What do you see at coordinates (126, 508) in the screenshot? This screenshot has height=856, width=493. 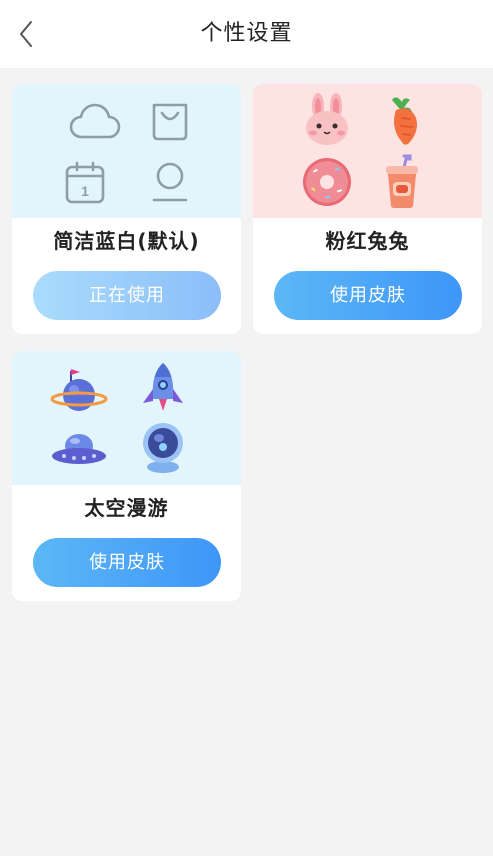 I see `skin-name: 太空漫游` at bounding box center [126, 508].